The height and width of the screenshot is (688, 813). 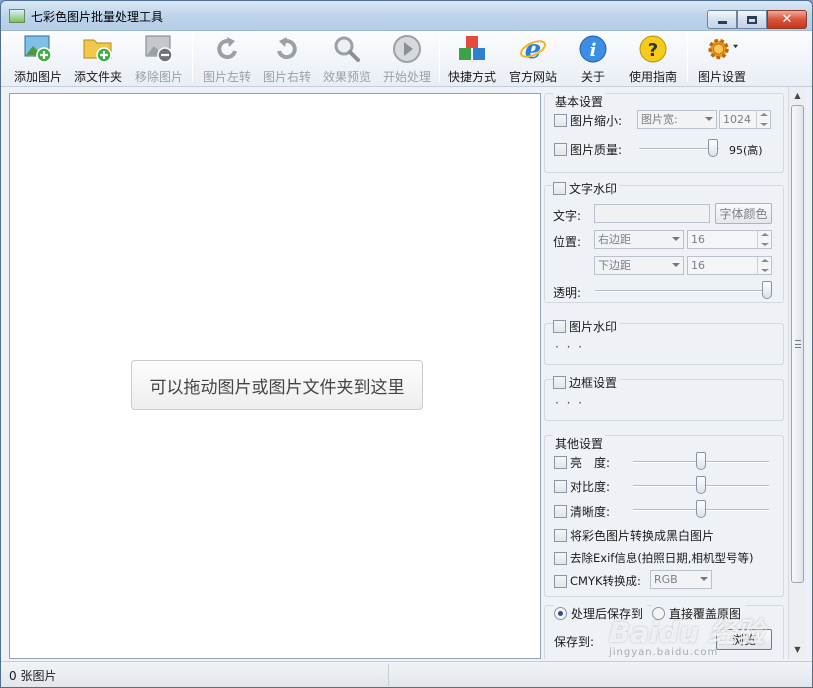 What do you see at coordinates (743, 213) in the screenshot?
I see `font-color-button: 字体颜色` at bounding box center [743, 213].